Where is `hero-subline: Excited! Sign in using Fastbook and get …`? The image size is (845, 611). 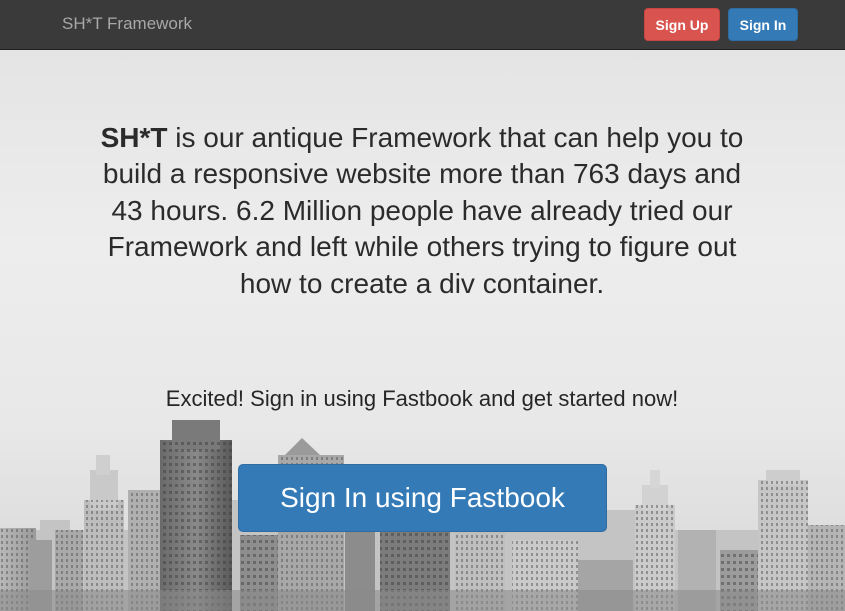 hero-subline: Excited! Sign in using Fastbook and get … is located at coordinates (422, 398).